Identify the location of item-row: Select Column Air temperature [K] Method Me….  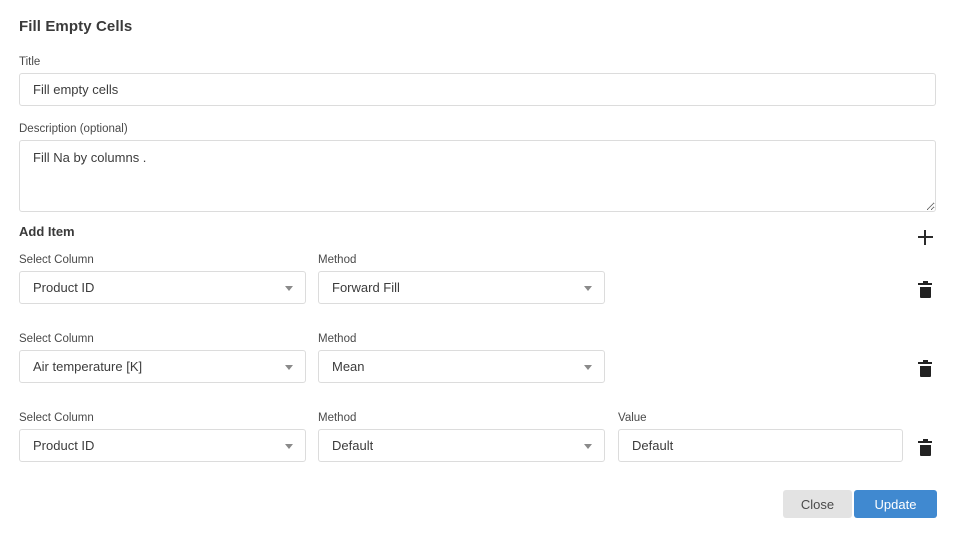
(477, 368).